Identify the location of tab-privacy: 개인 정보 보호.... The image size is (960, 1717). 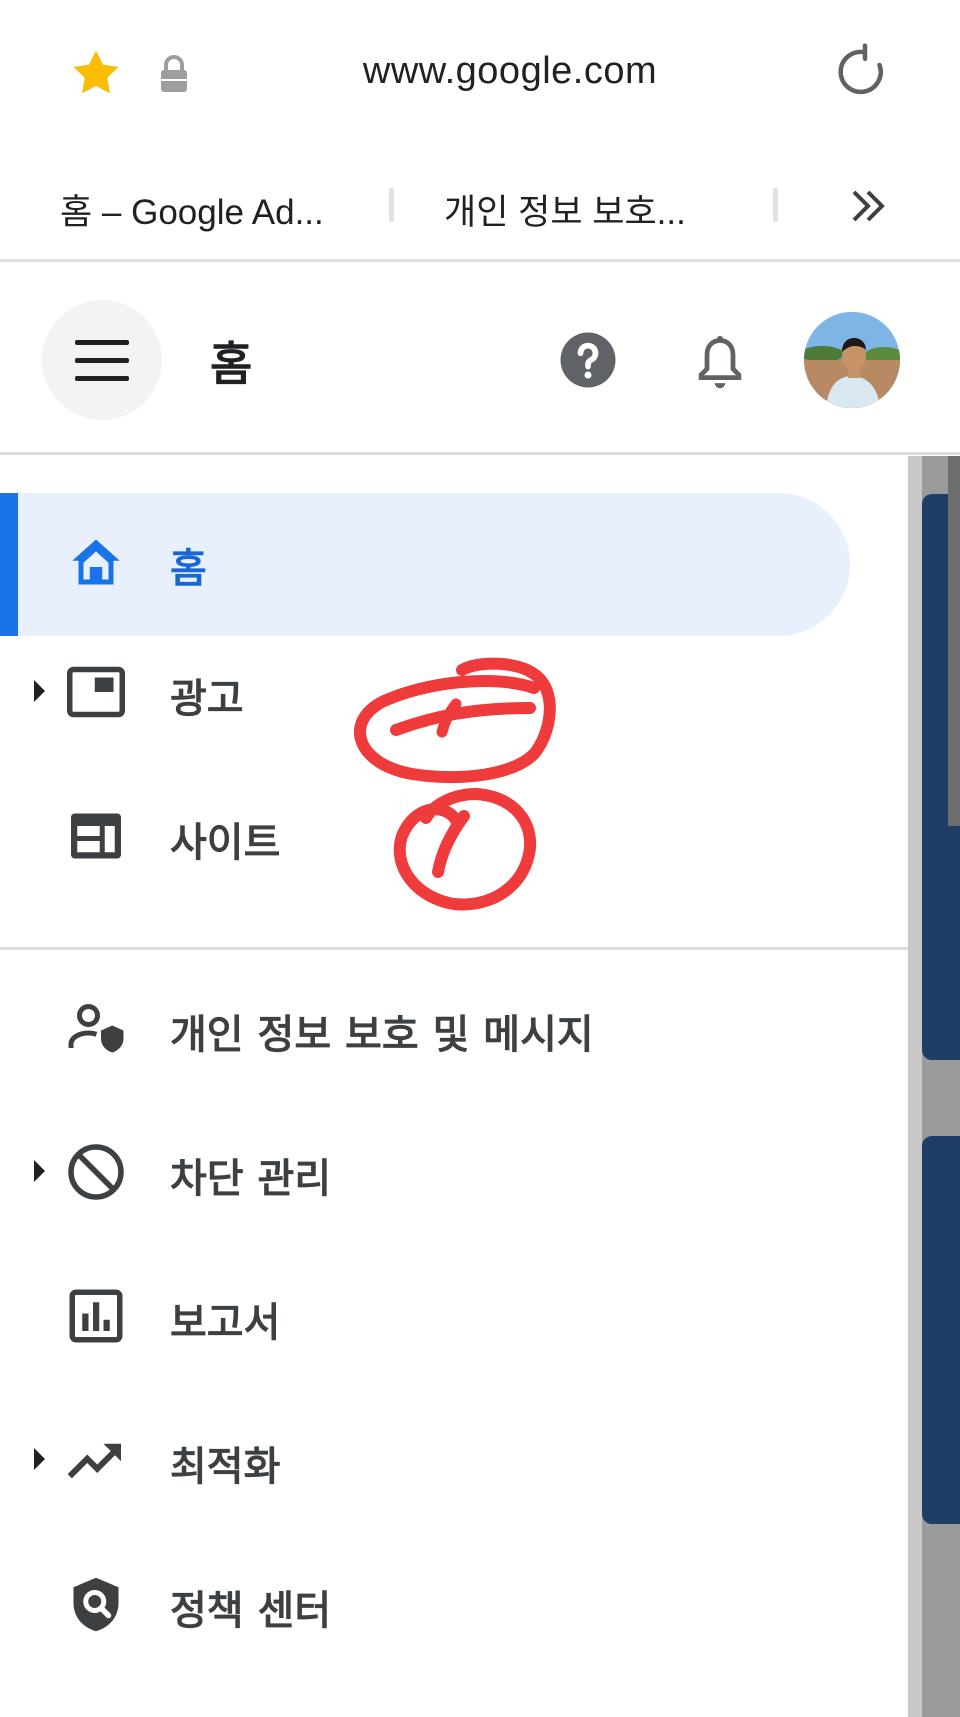
(565, 209).